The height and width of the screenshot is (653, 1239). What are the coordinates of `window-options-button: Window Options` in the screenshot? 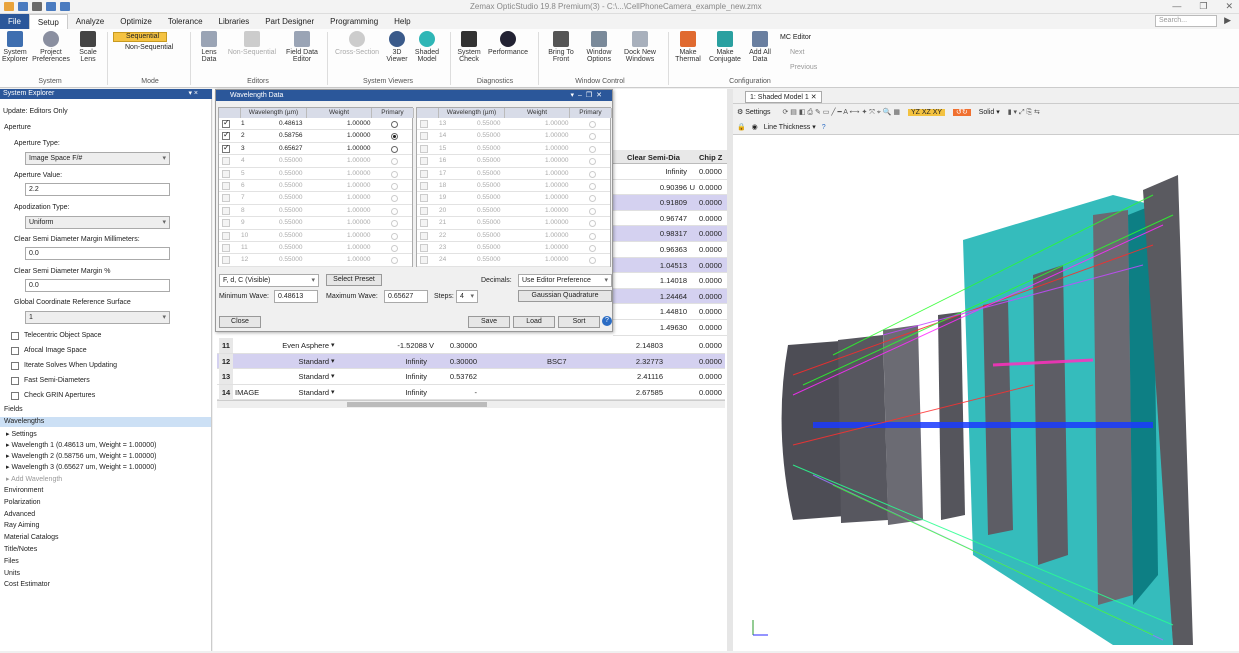 It's located at (599, 47).